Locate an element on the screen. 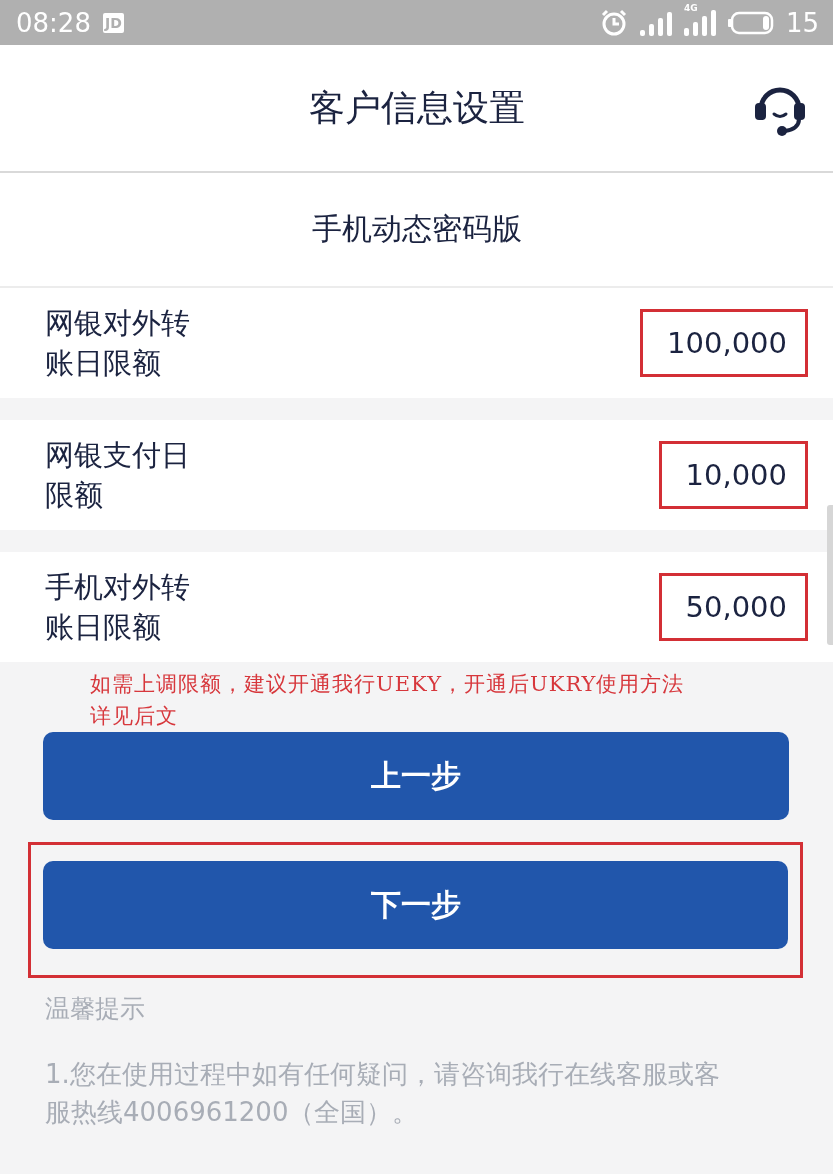  notification-badge: JD is located at coordinates (113, 22).